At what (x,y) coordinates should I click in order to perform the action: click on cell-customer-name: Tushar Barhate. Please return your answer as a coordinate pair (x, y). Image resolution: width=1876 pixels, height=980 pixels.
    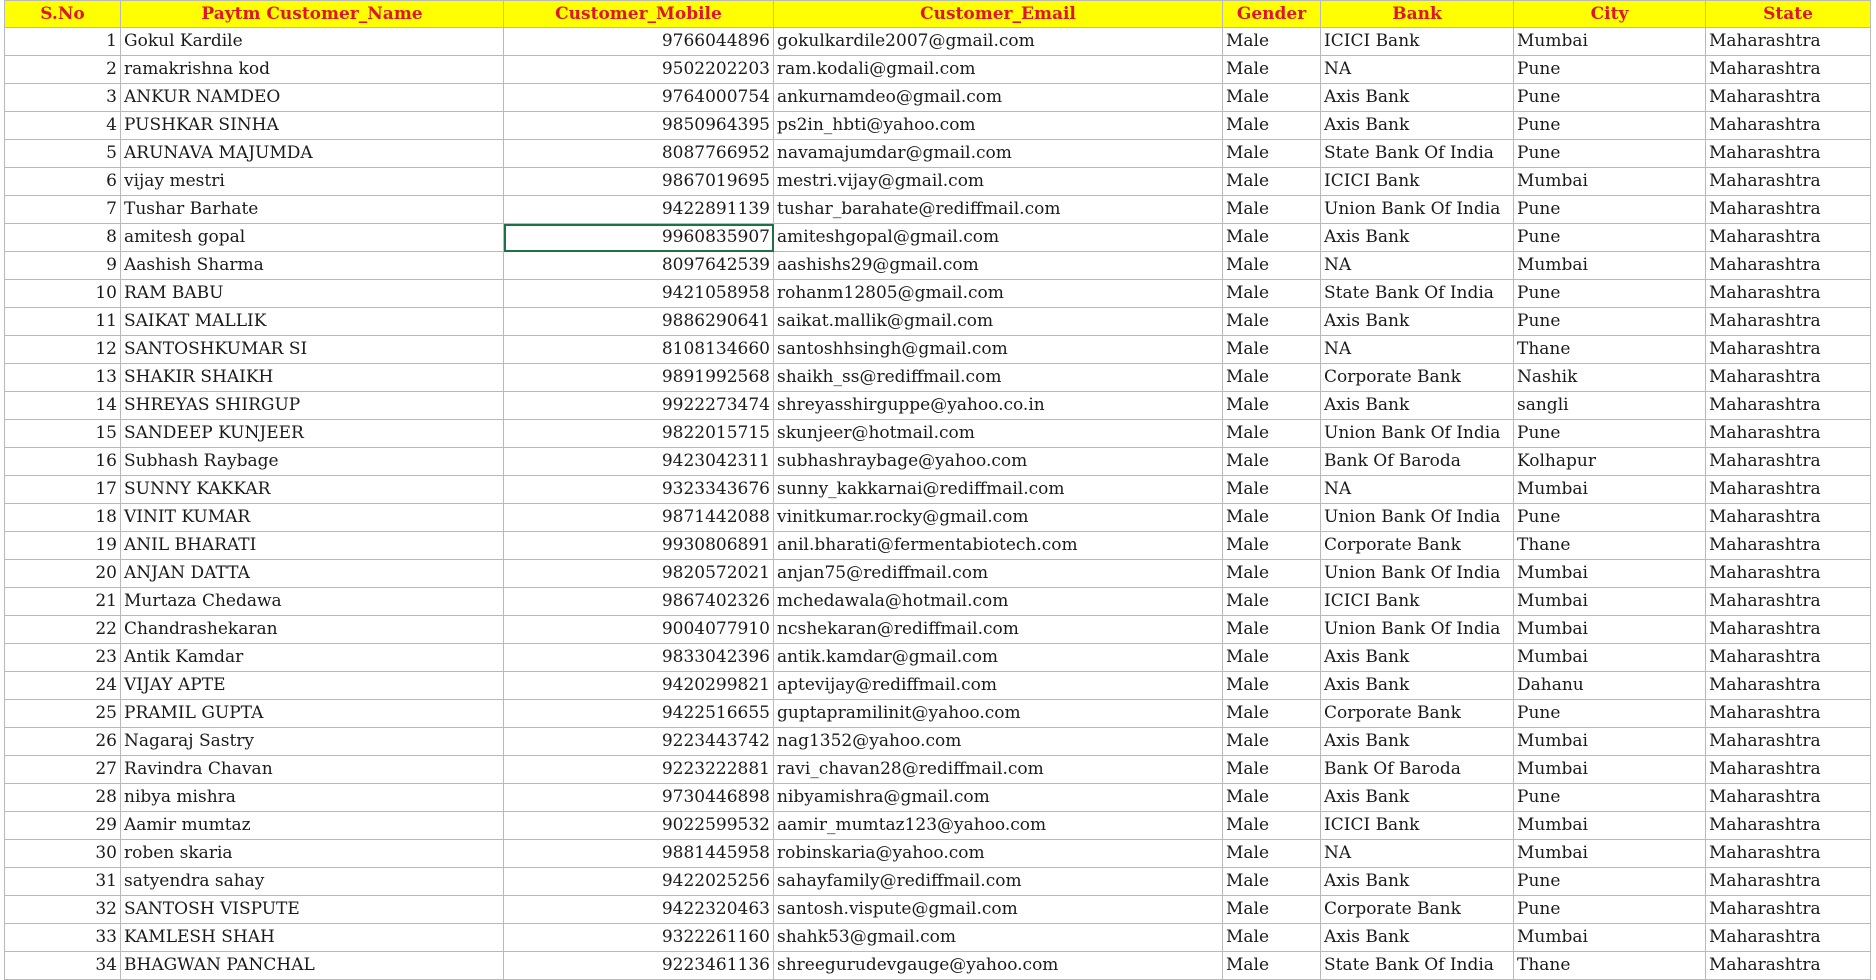
    Looking at the image, I should click on (312, 209).